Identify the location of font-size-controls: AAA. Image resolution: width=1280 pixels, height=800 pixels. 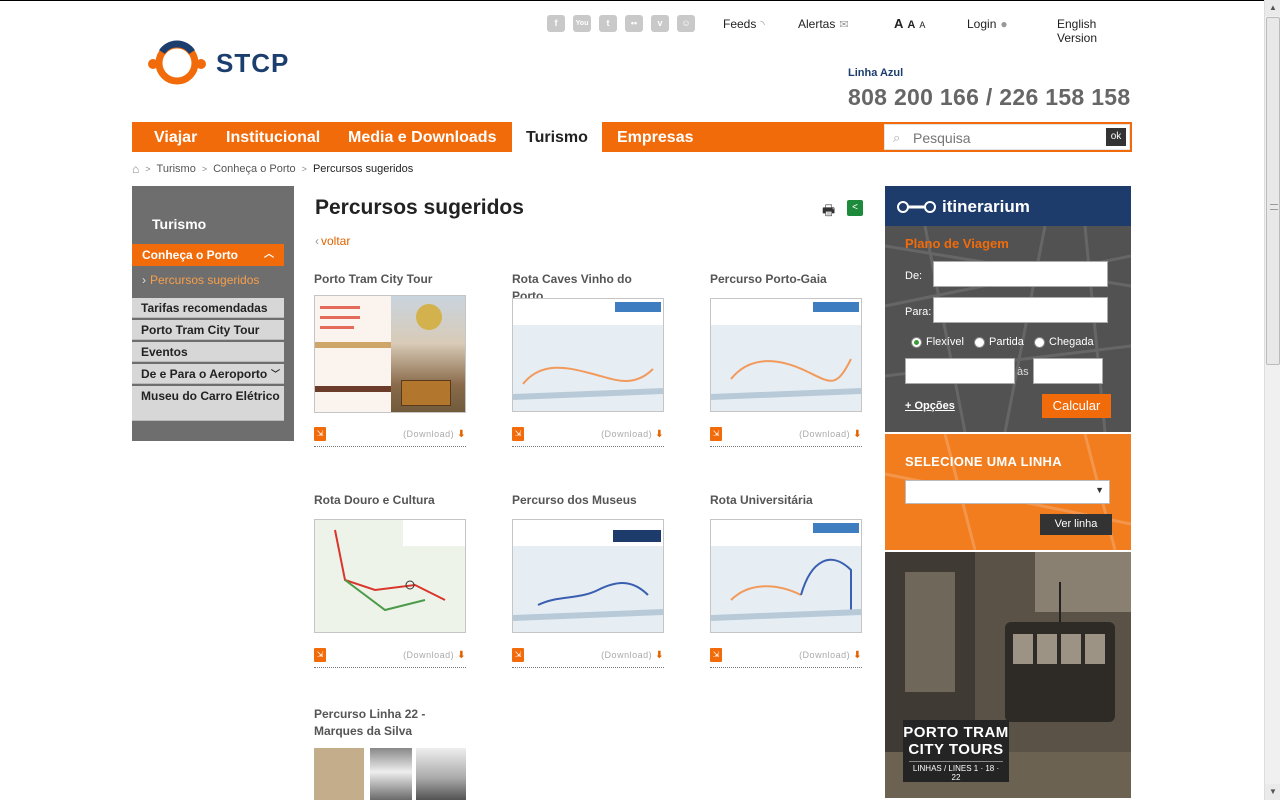
(911, 24).